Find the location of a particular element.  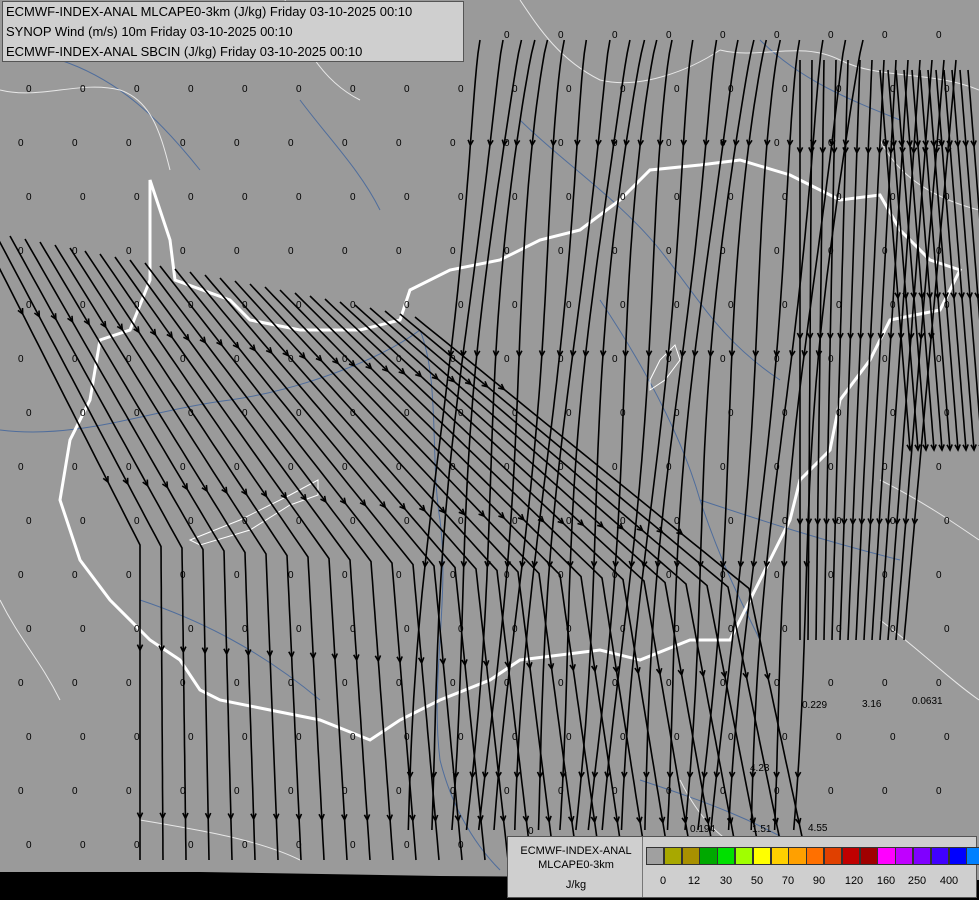

cape-value-label: 0.194 is located at coordinates (702, 829).